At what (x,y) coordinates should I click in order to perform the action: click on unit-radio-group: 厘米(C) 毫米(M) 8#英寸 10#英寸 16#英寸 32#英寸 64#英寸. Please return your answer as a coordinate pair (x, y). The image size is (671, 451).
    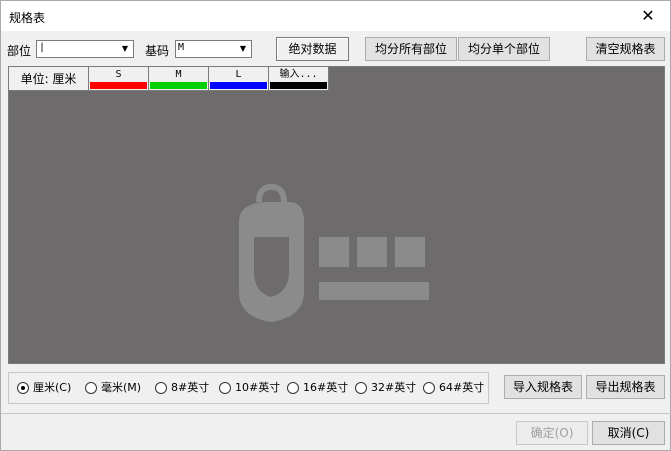
    Looking at the image, I should click on (248, 388).